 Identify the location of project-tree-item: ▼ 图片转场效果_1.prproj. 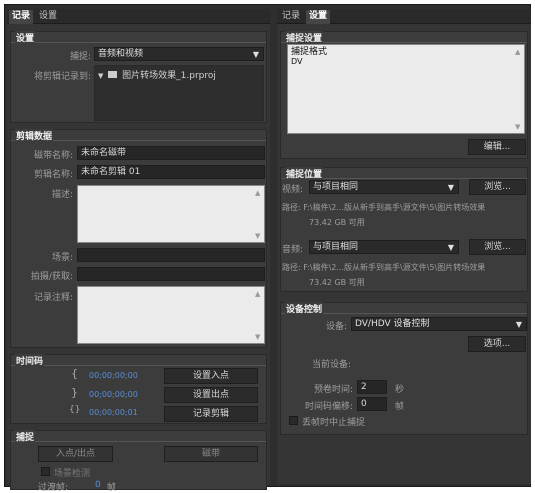
(157, 74).